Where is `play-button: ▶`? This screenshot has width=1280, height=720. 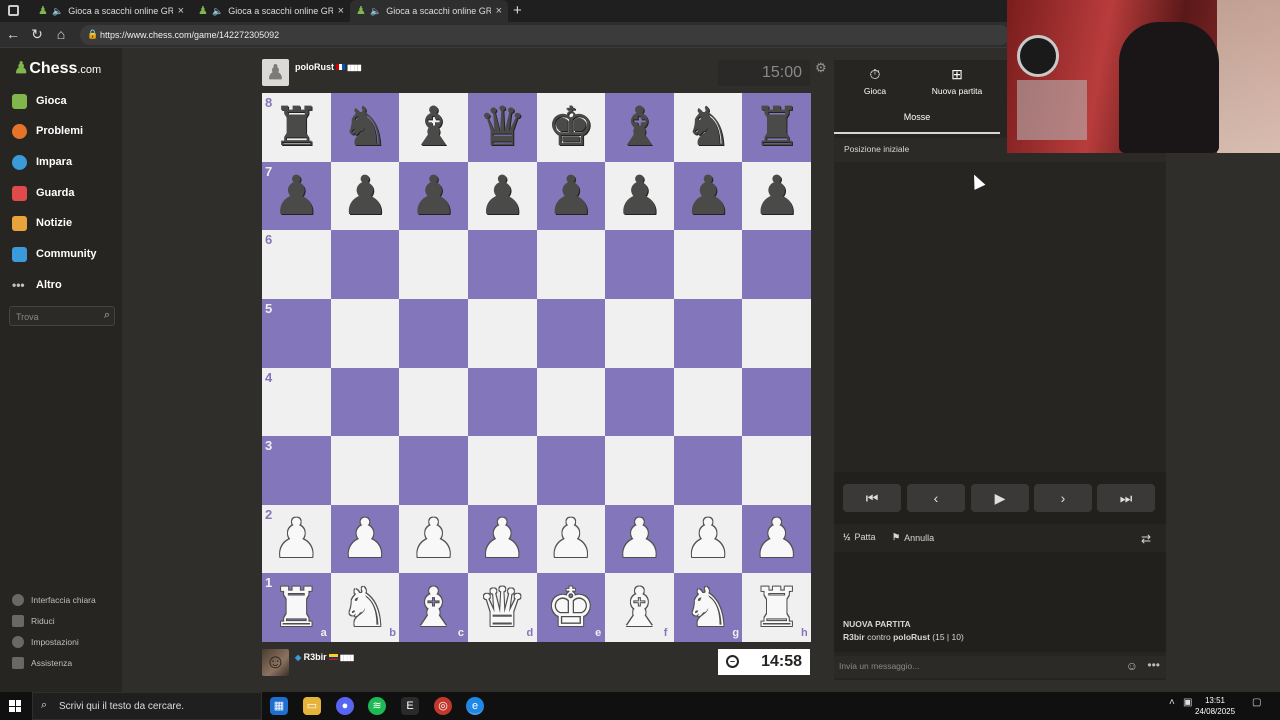 play-button: ▶ is located at coordinates (1000, 498).